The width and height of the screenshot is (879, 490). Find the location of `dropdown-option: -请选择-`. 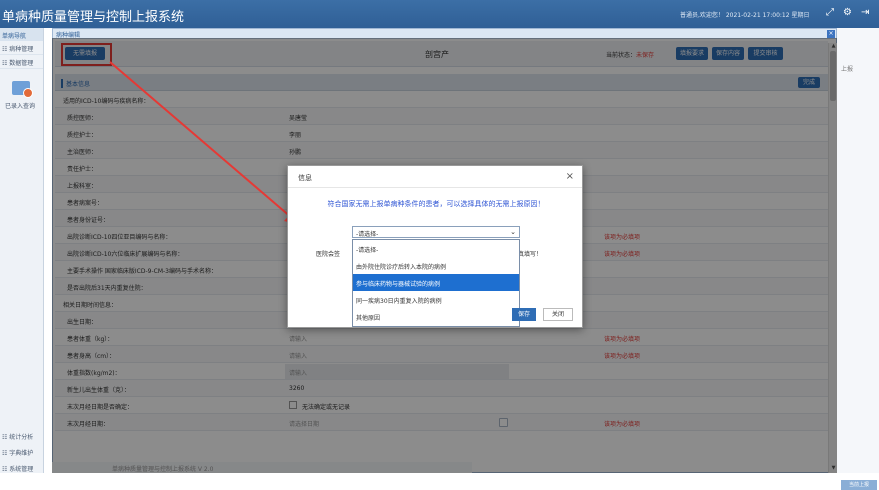

dropdown-option: -请选择- is located at coordinates (436, 248).